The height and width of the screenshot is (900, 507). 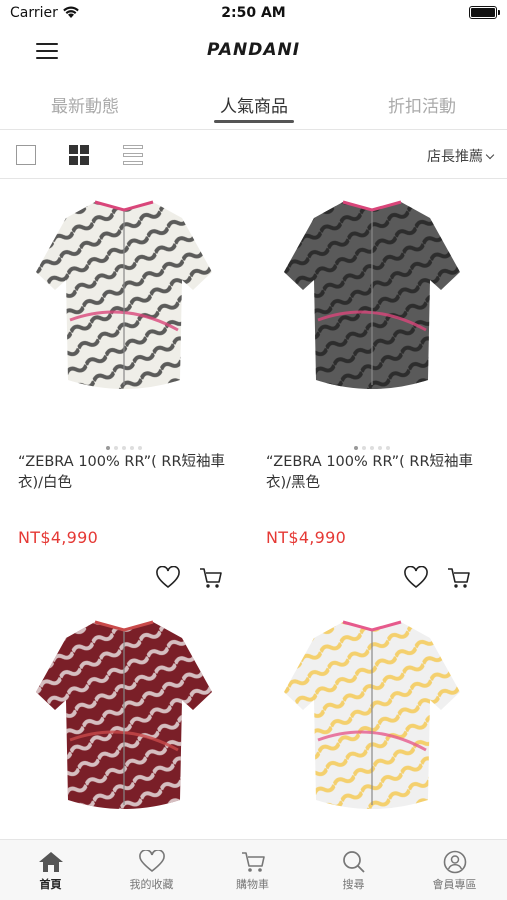 What do you see at coordinates (254, 121) in the screenshot?
I see `active-tab-indicator` at bounding box center [254, 121].